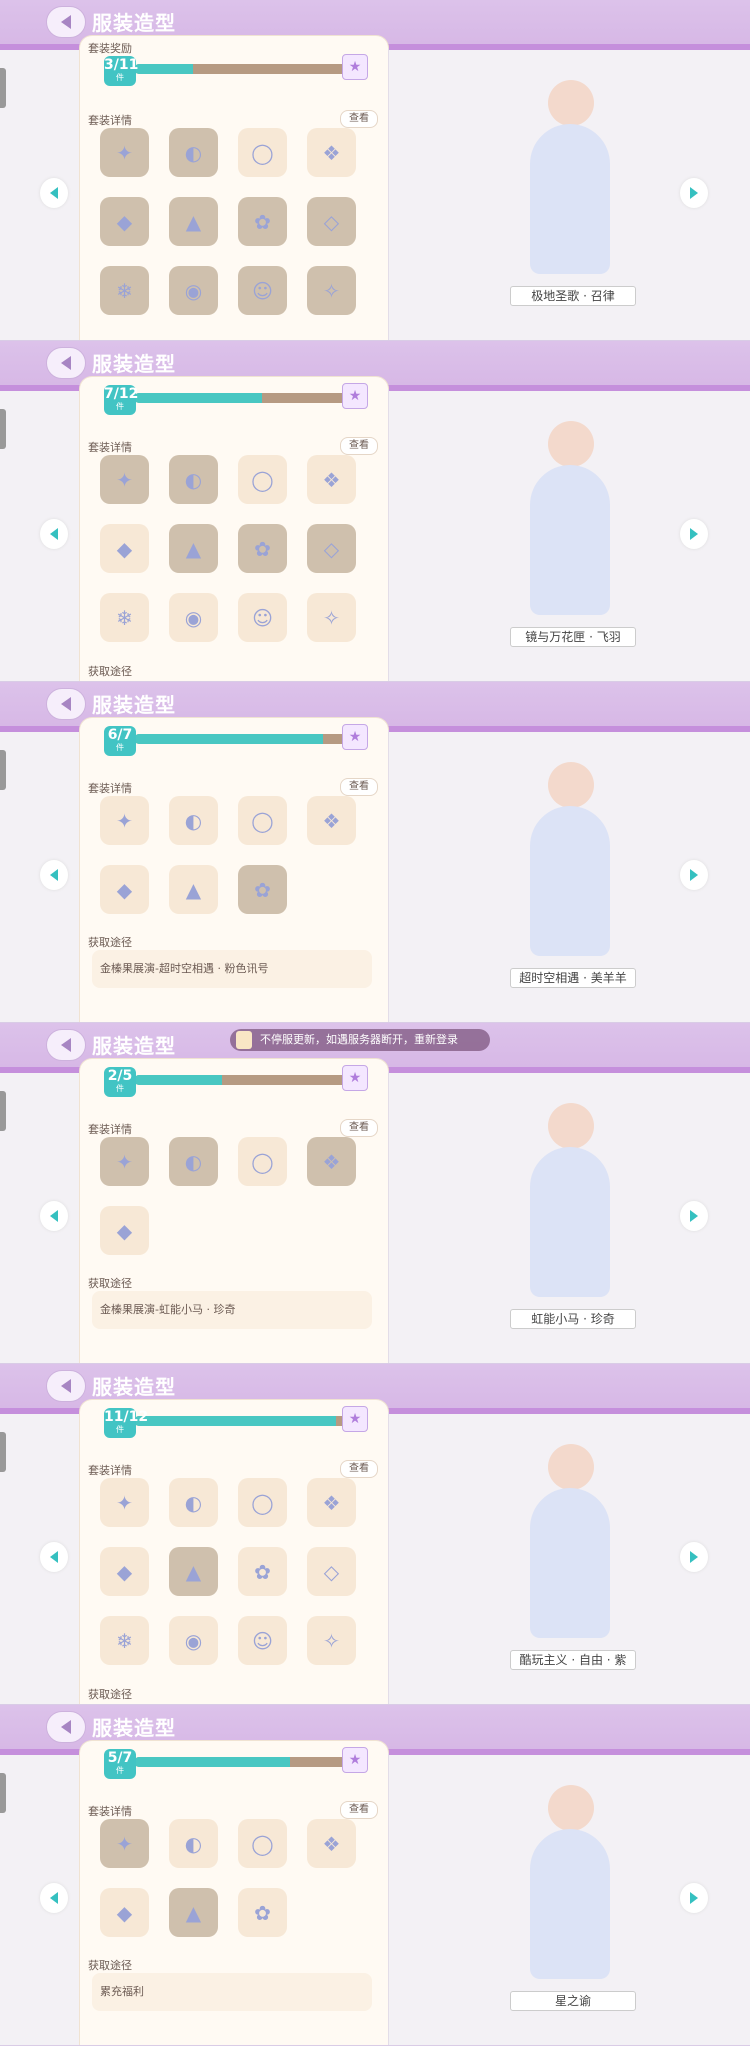 The image size is (750, 2046). Describe the element at coordinates (232, 1310) in the screenshot. I see `acquire-box: 金榛果展演-虹能小马 · 珍奇` at that location.